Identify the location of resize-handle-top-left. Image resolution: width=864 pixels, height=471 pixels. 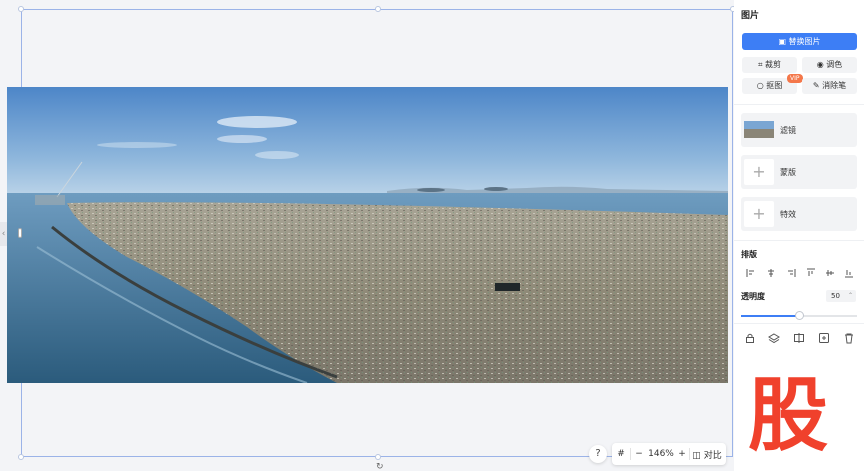
(21, 9).